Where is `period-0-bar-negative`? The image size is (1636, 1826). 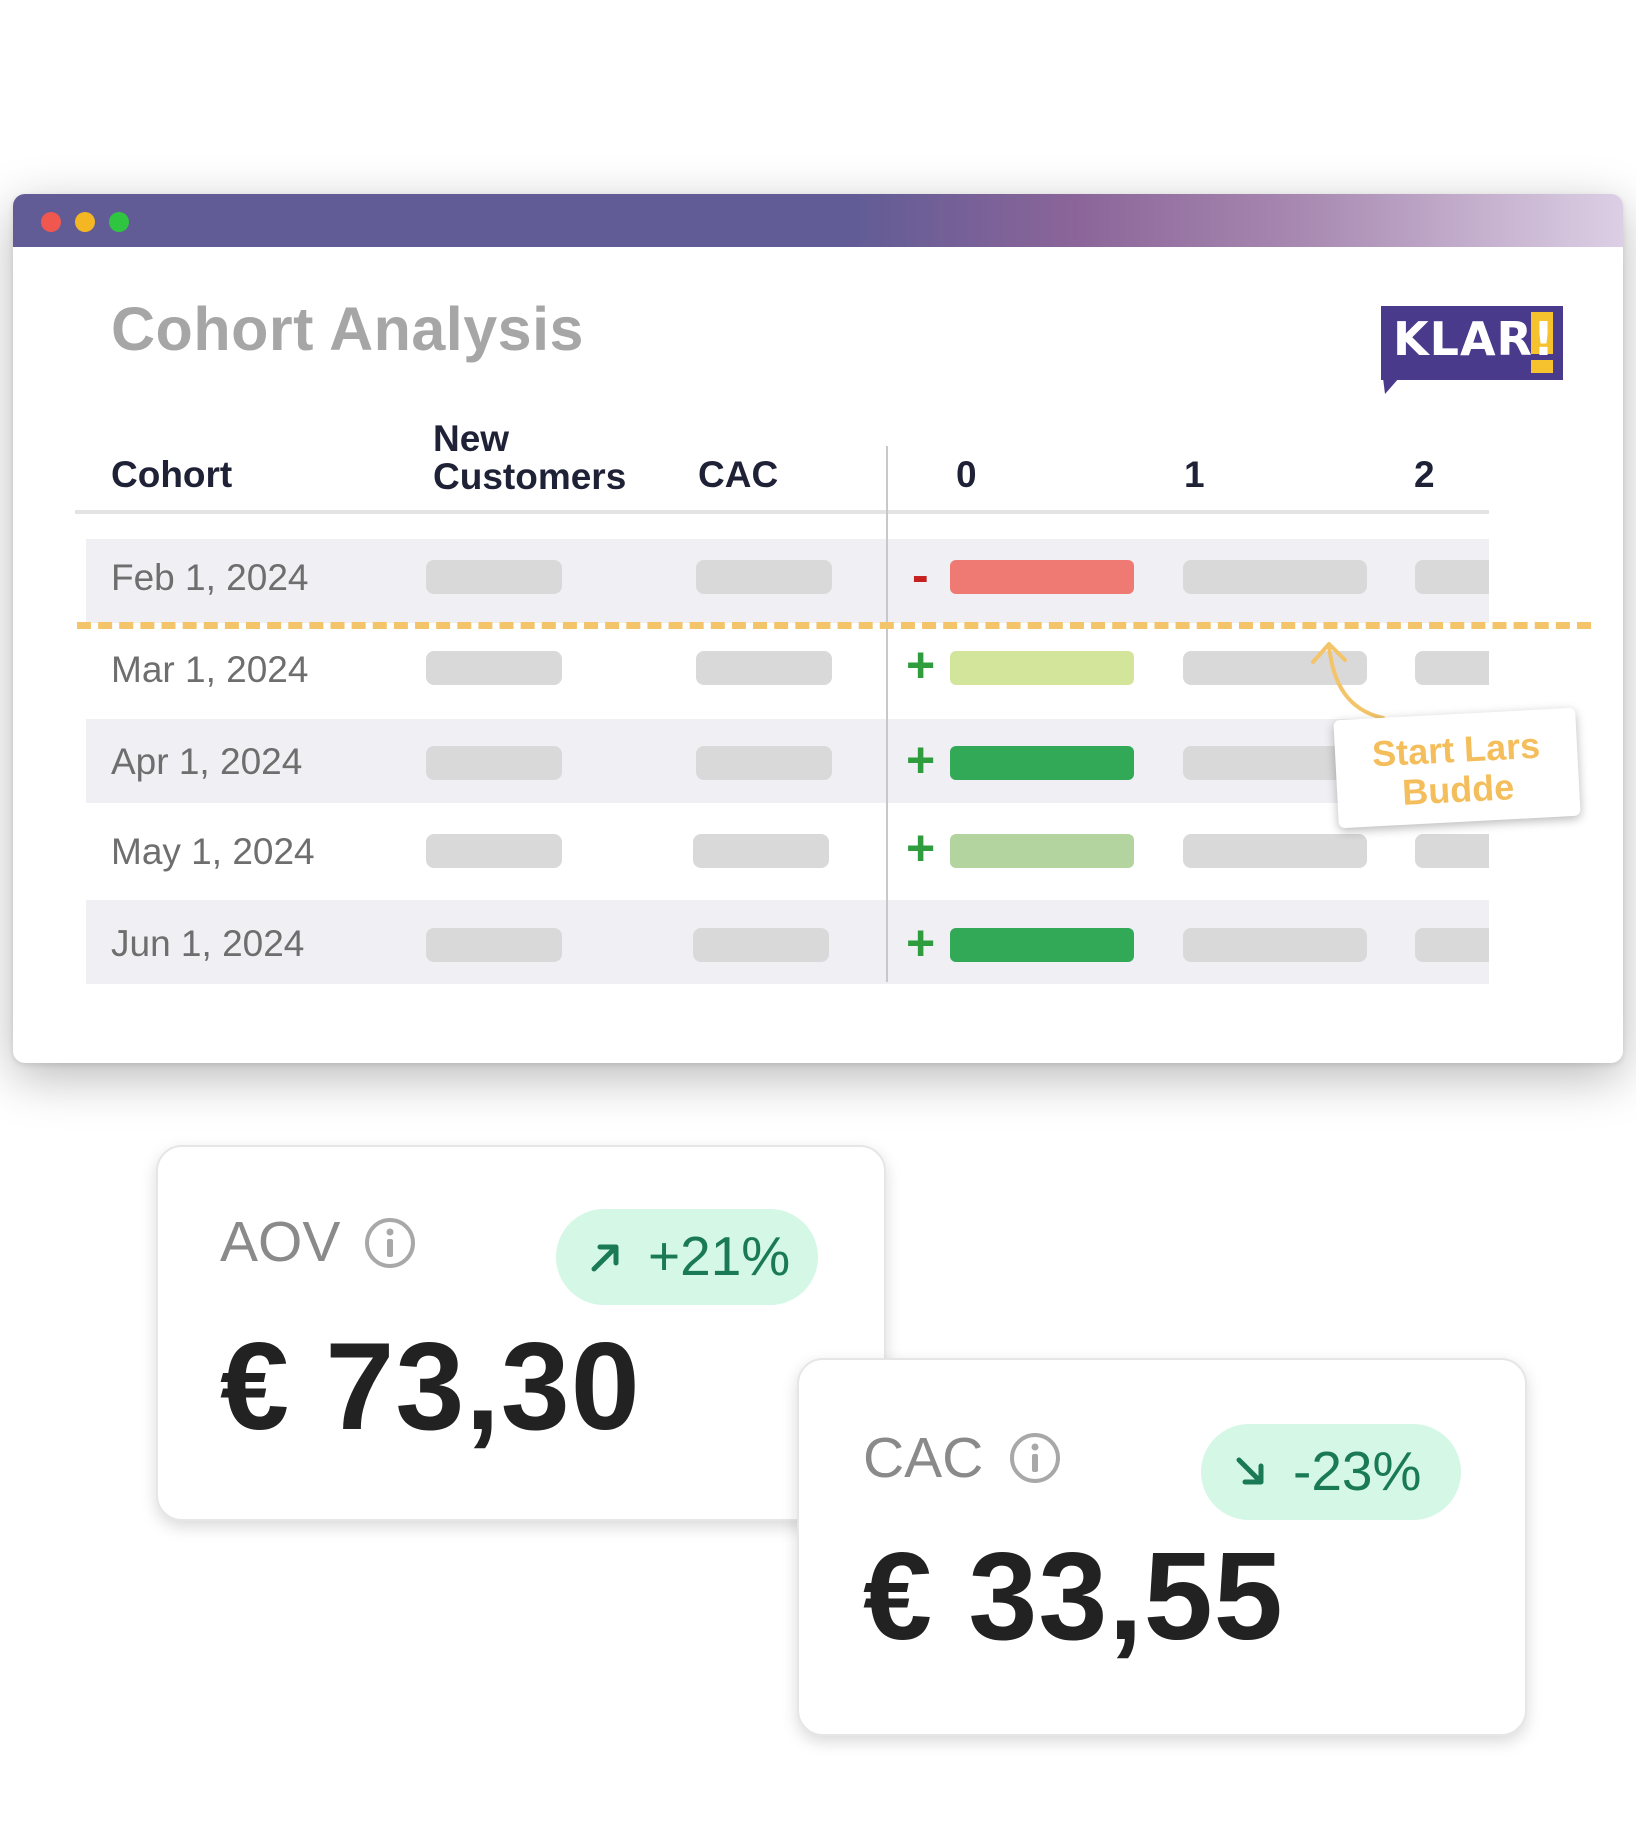
period-0-bar-negative is located at coordinates (1042, 577).